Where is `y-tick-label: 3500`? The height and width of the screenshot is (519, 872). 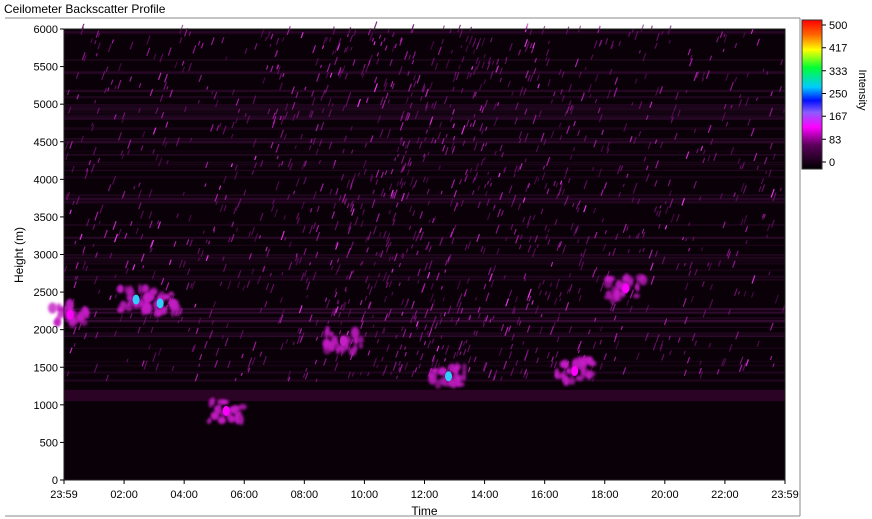 y-tick-label: 3500 is located at coordinates (46, 218).